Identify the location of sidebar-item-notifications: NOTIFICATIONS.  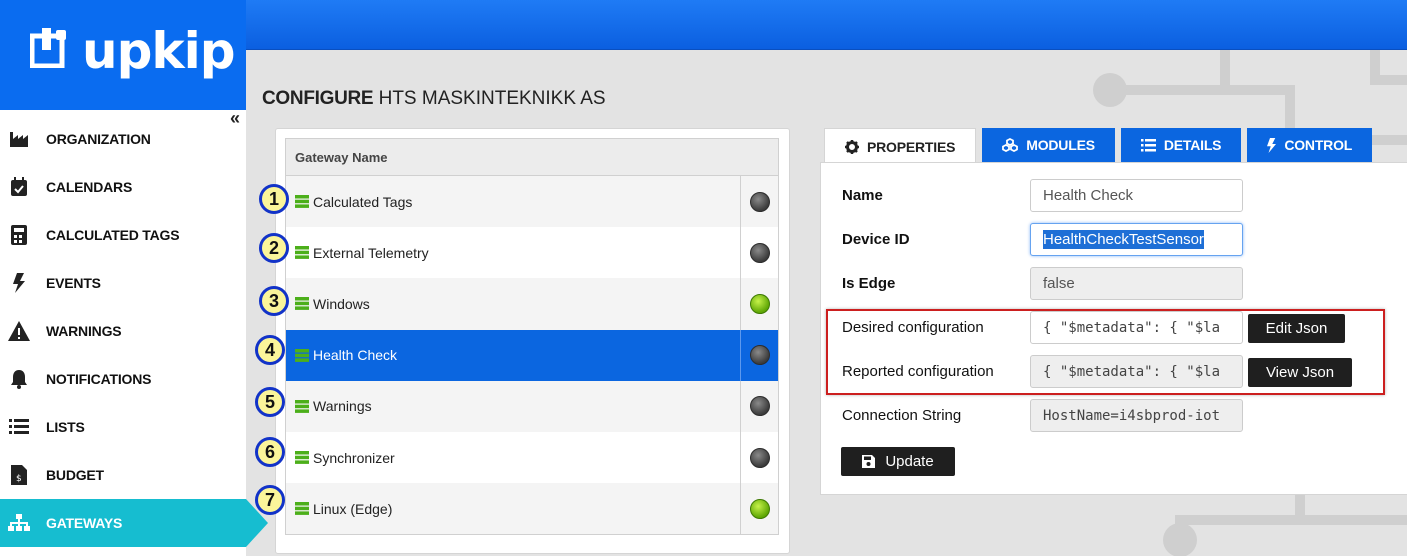
(123, 379).